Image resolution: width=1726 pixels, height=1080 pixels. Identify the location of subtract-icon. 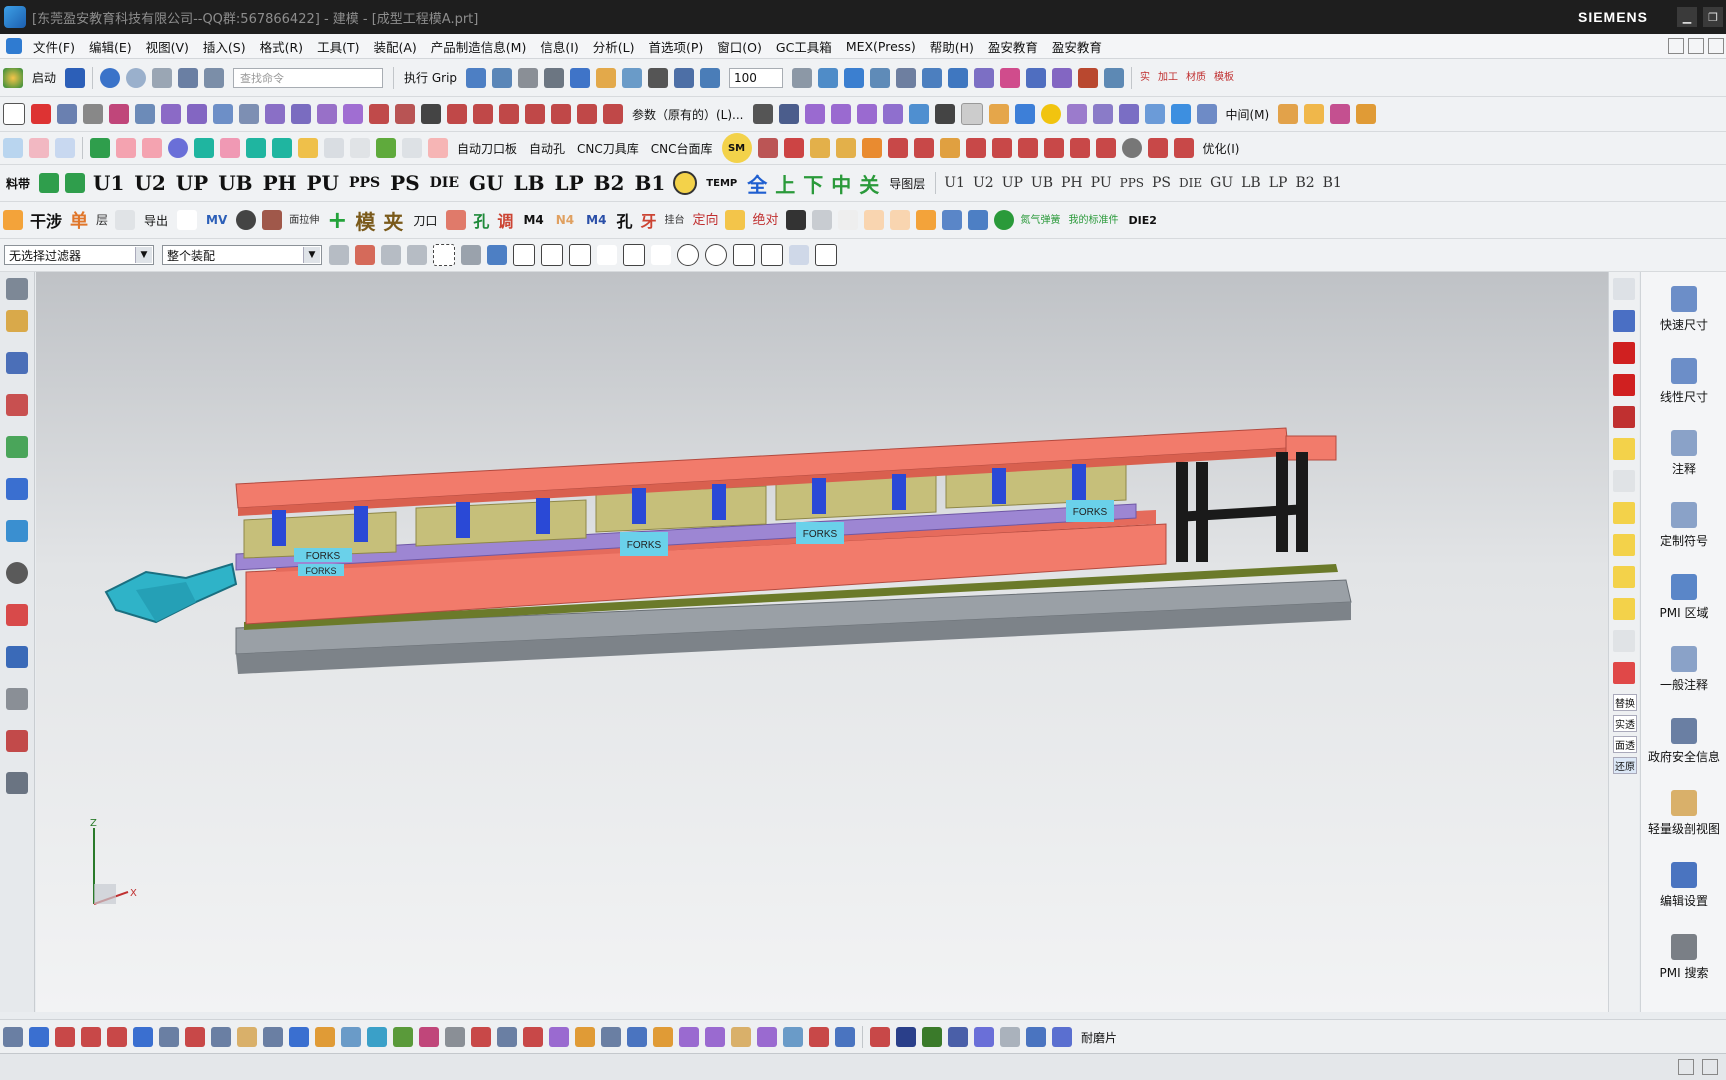
(1076, 114).